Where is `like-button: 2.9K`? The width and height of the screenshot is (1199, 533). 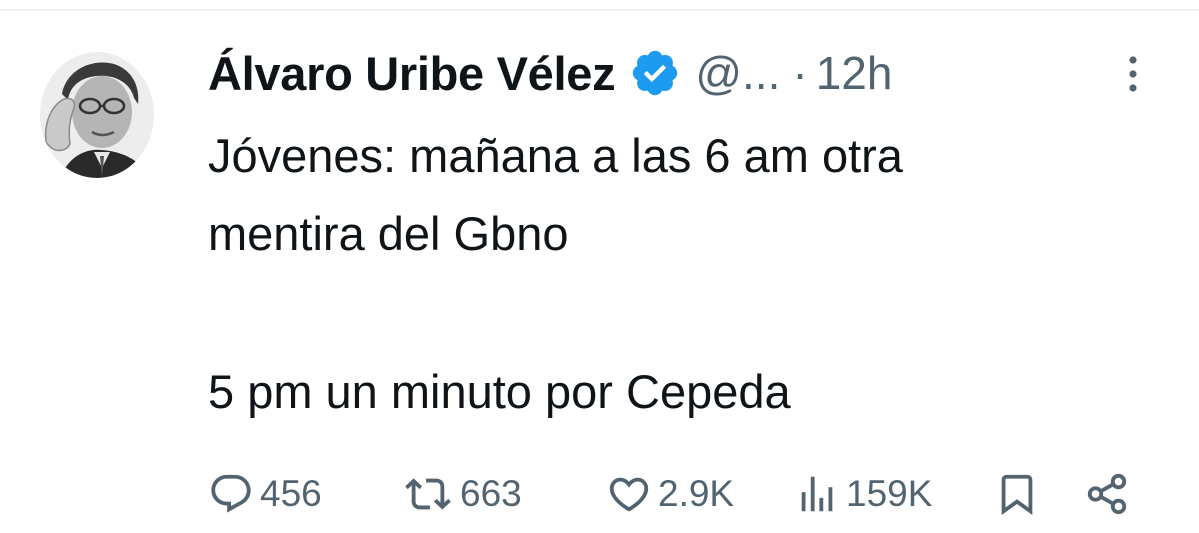 like-button: 2.9K is located at coordinates (670, 494).